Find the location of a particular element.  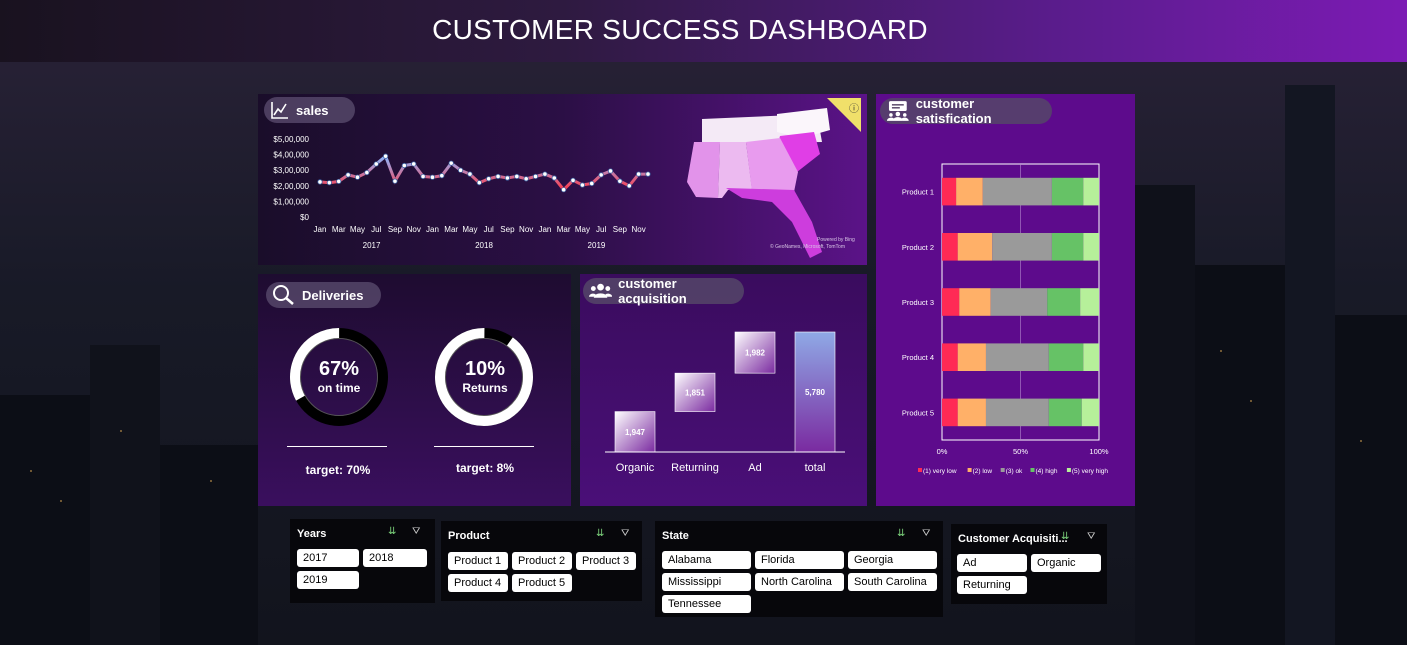

slicer-item: 2019 is located at coordinates (328, 580).